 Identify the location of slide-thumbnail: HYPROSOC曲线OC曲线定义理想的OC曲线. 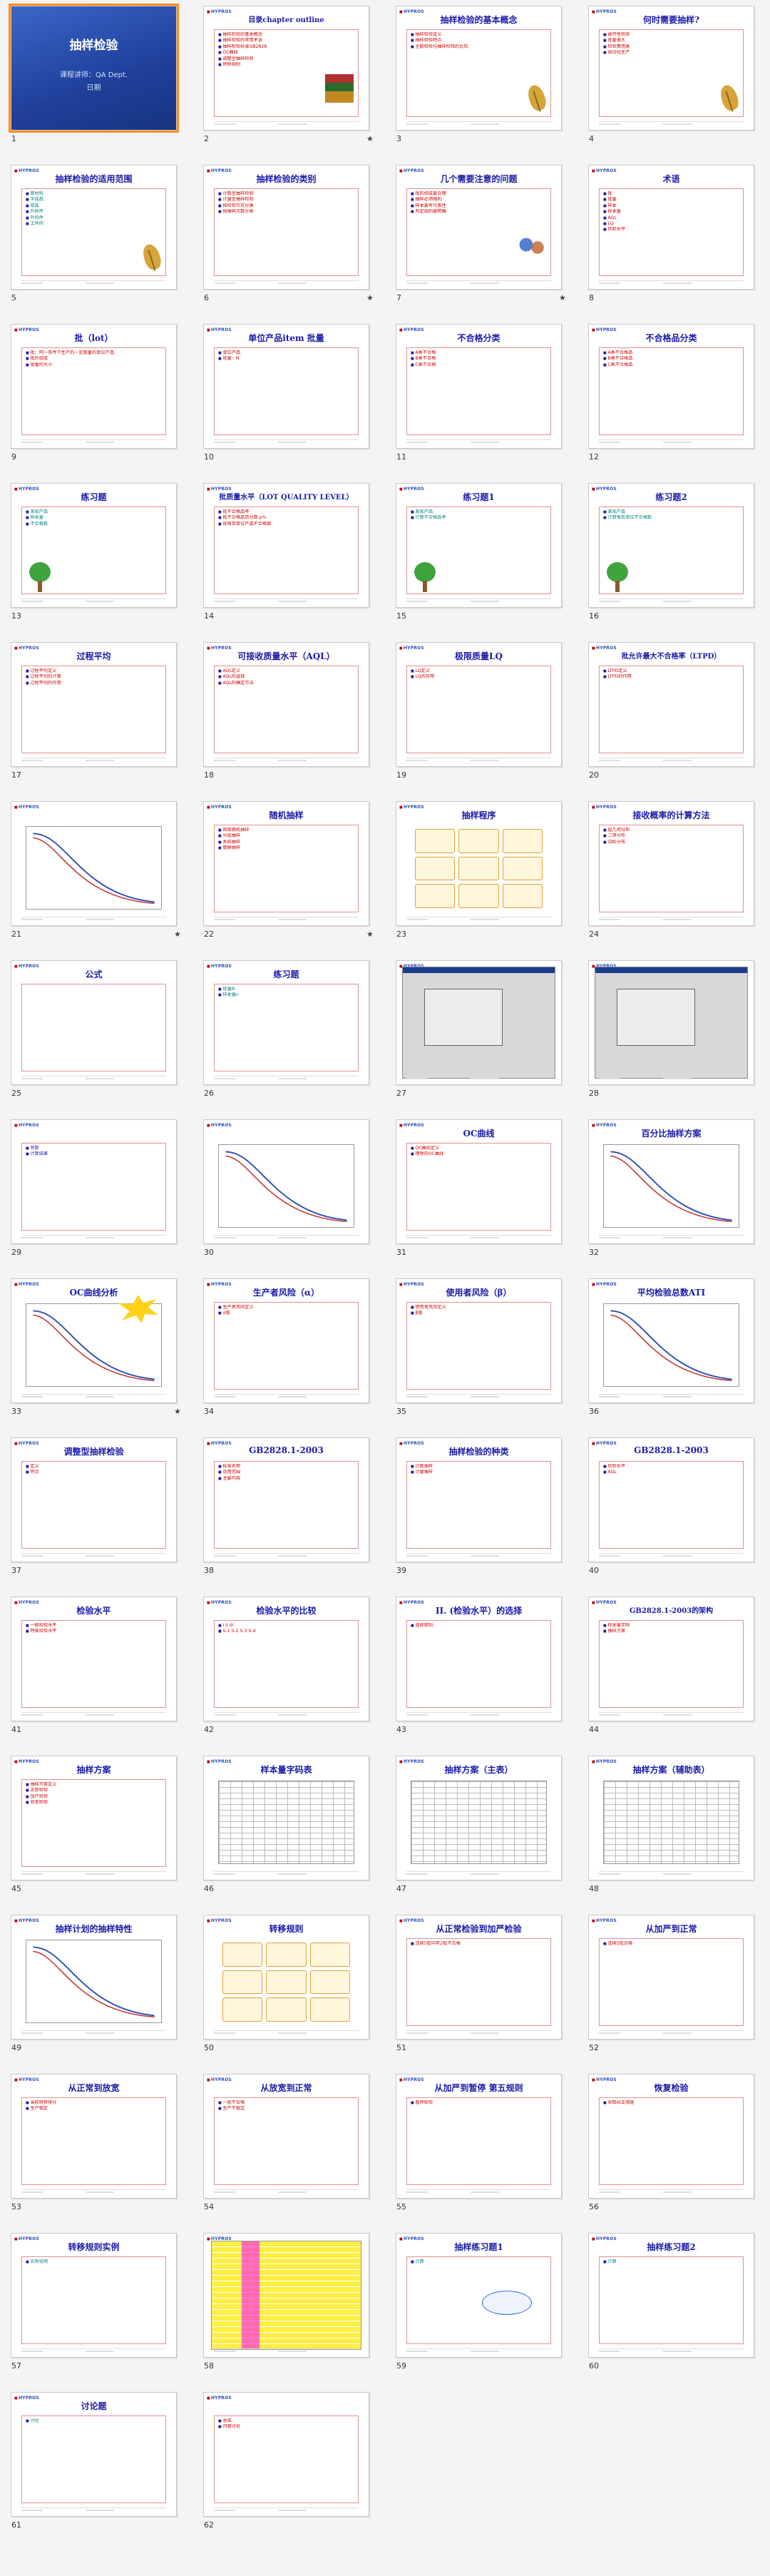
(479, 1181).